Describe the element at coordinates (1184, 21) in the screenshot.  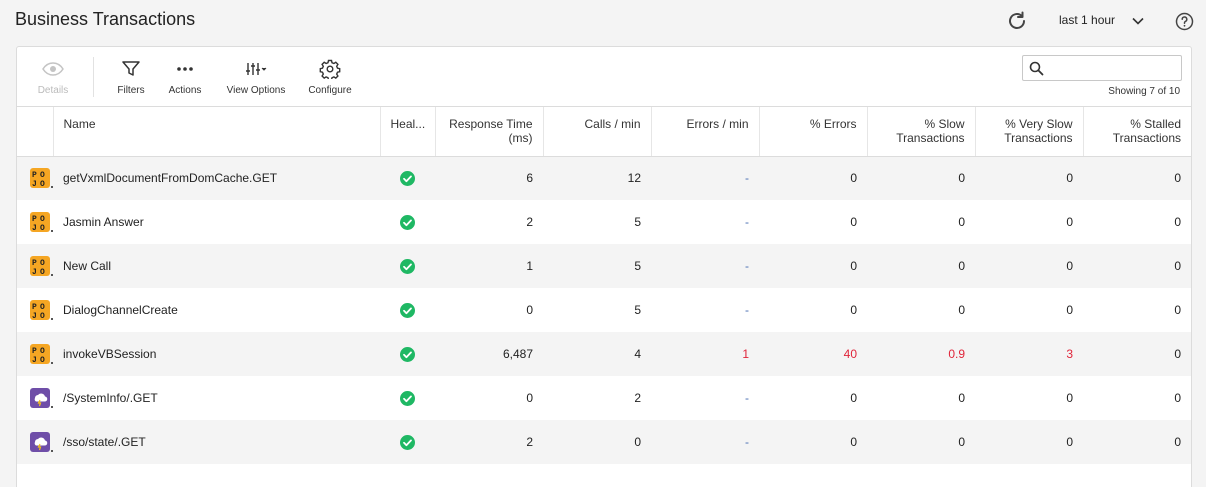
I see `help-icon` at that location.